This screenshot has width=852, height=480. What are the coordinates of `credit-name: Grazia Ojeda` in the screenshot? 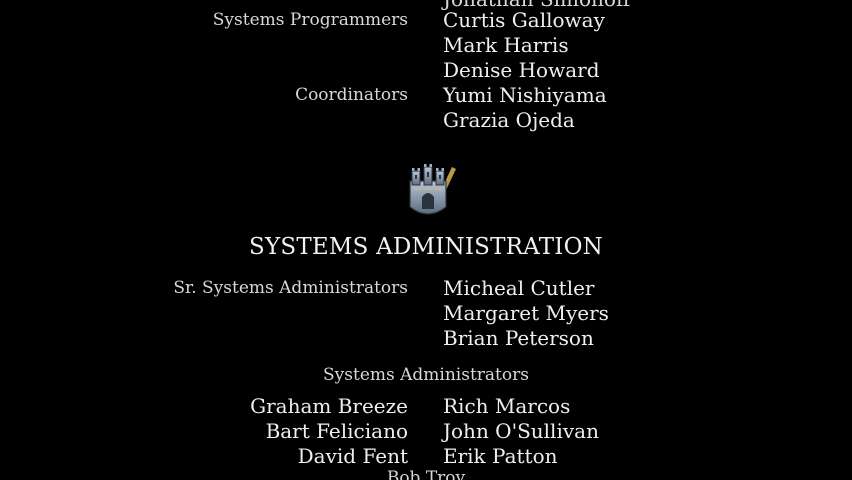 It's located at (509, 120).